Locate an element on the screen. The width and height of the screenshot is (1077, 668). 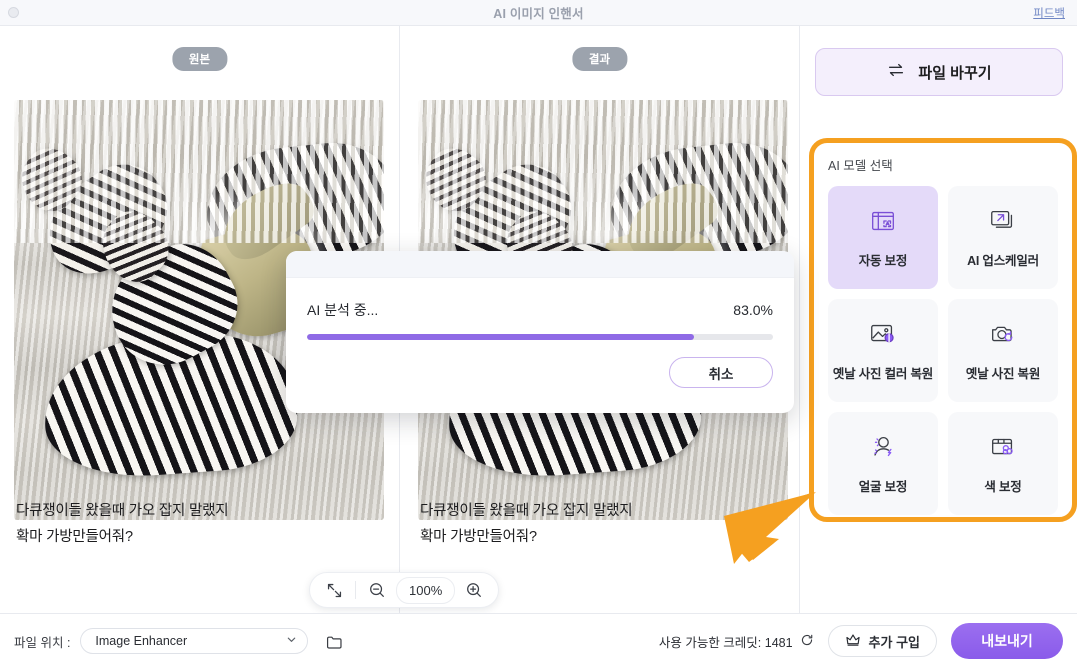
swap-arrows-icon is located at coordinates (896, 72).